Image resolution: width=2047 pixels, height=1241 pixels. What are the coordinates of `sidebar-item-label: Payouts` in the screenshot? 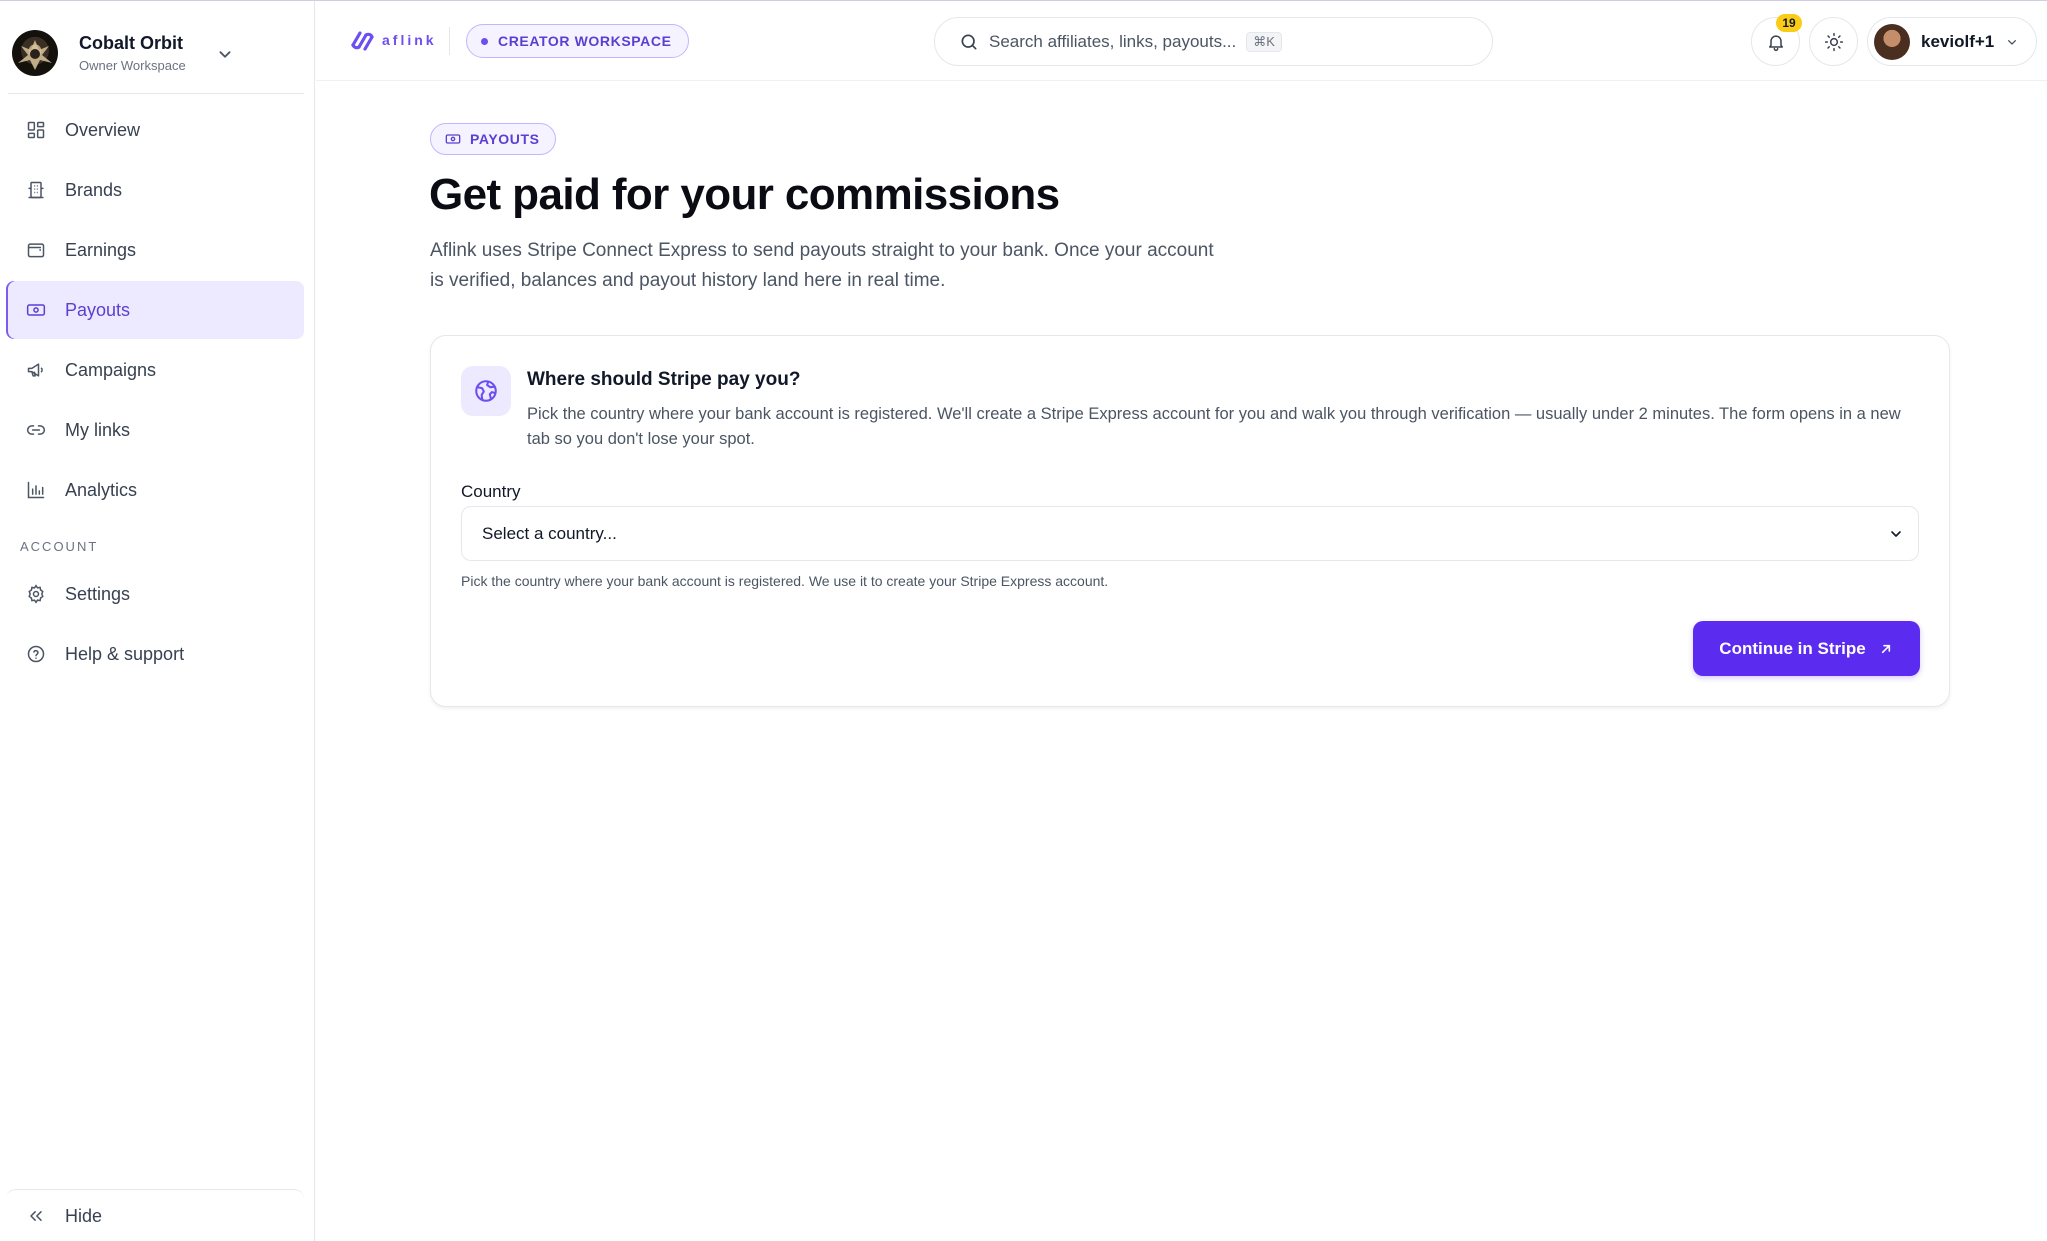 It's located at (98, 309).